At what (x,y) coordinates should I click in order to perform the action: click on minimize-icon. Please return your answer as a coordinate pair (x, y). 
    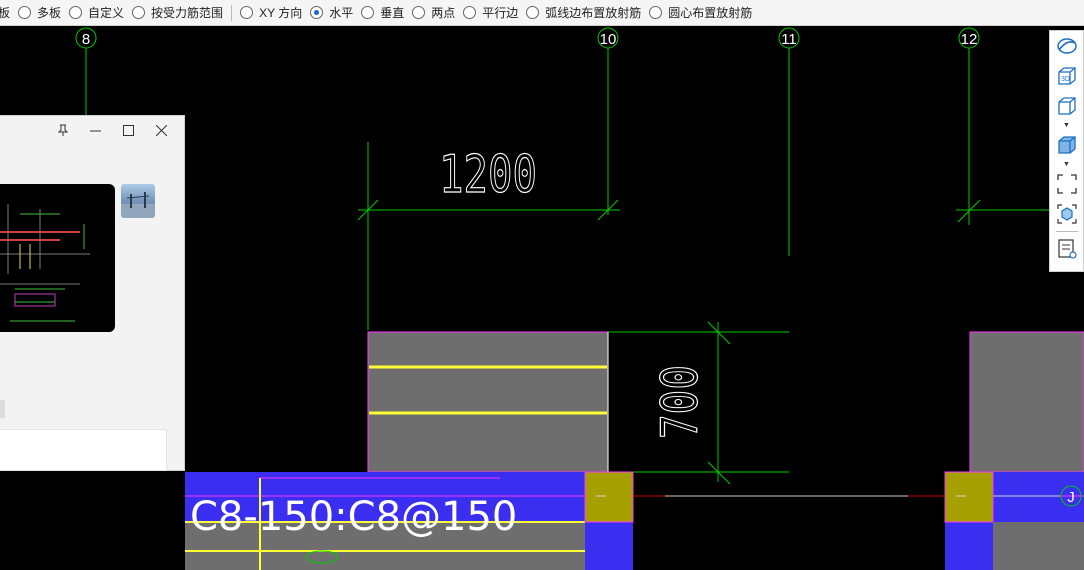
    Looking at the image, I should click on (95, 130).